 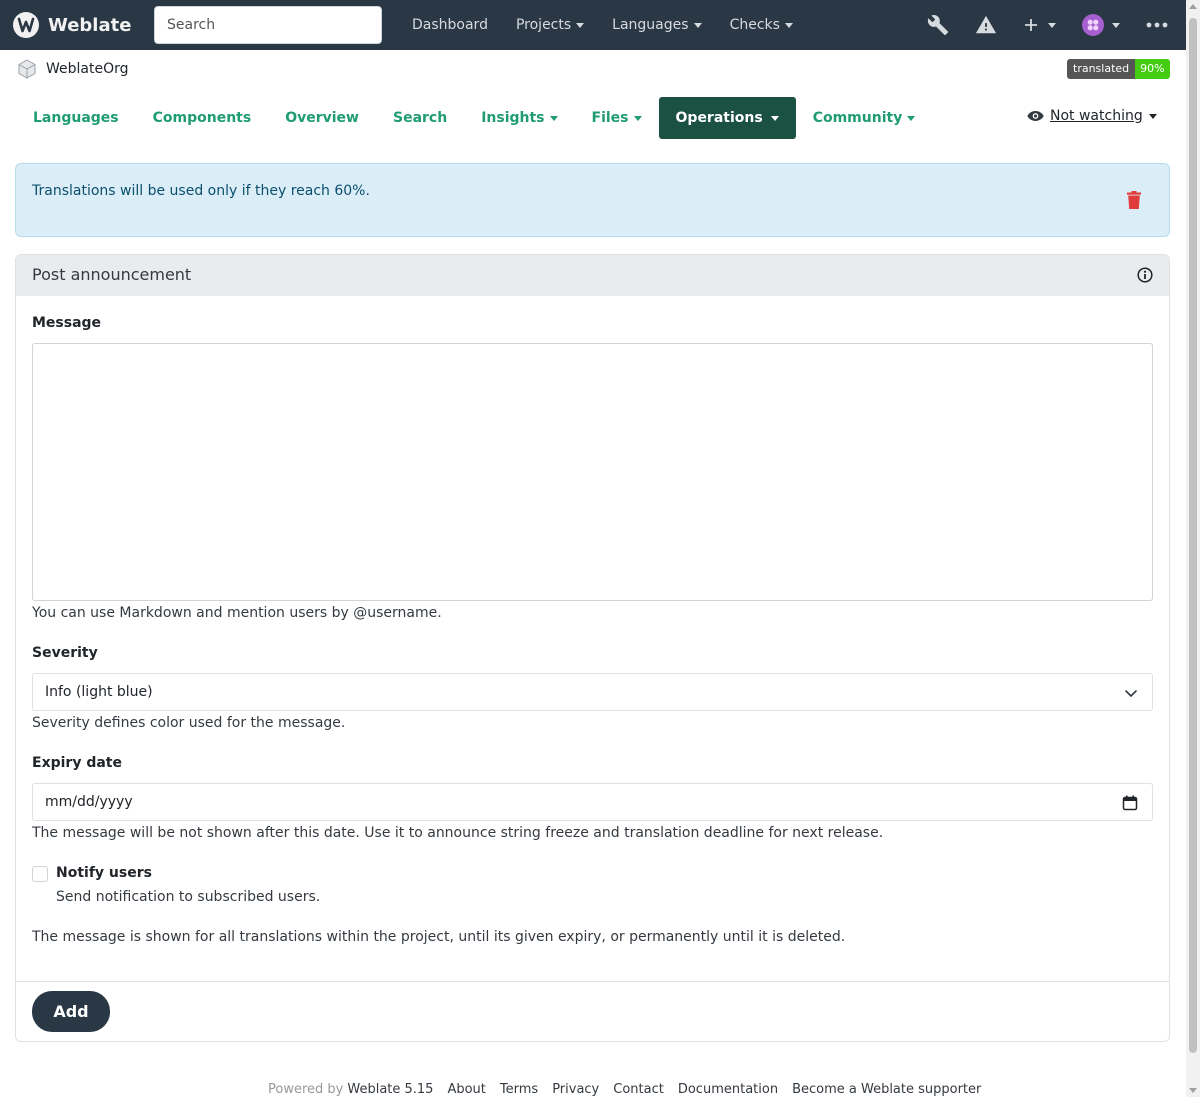 I want to click on footer-documentation-link: Documentation, so click(x=728, y=1089).